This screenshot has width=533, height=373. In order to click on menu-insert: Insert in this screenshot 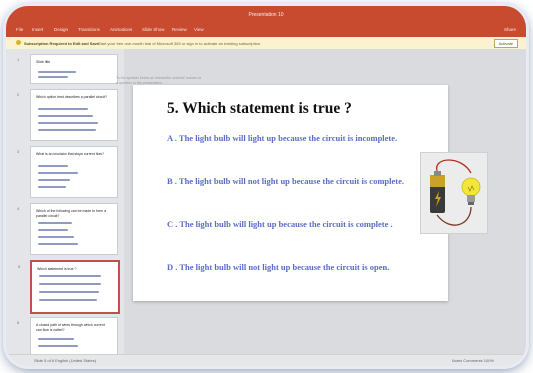, I will do `click(37, 29)`.